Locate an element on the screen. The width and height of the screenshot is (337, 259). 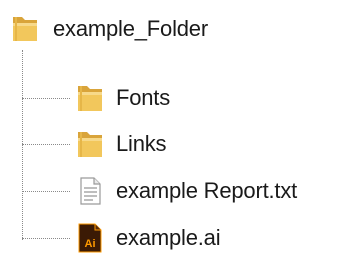
tree-item-fonts: Fonts is located at coordinates (122, 98).